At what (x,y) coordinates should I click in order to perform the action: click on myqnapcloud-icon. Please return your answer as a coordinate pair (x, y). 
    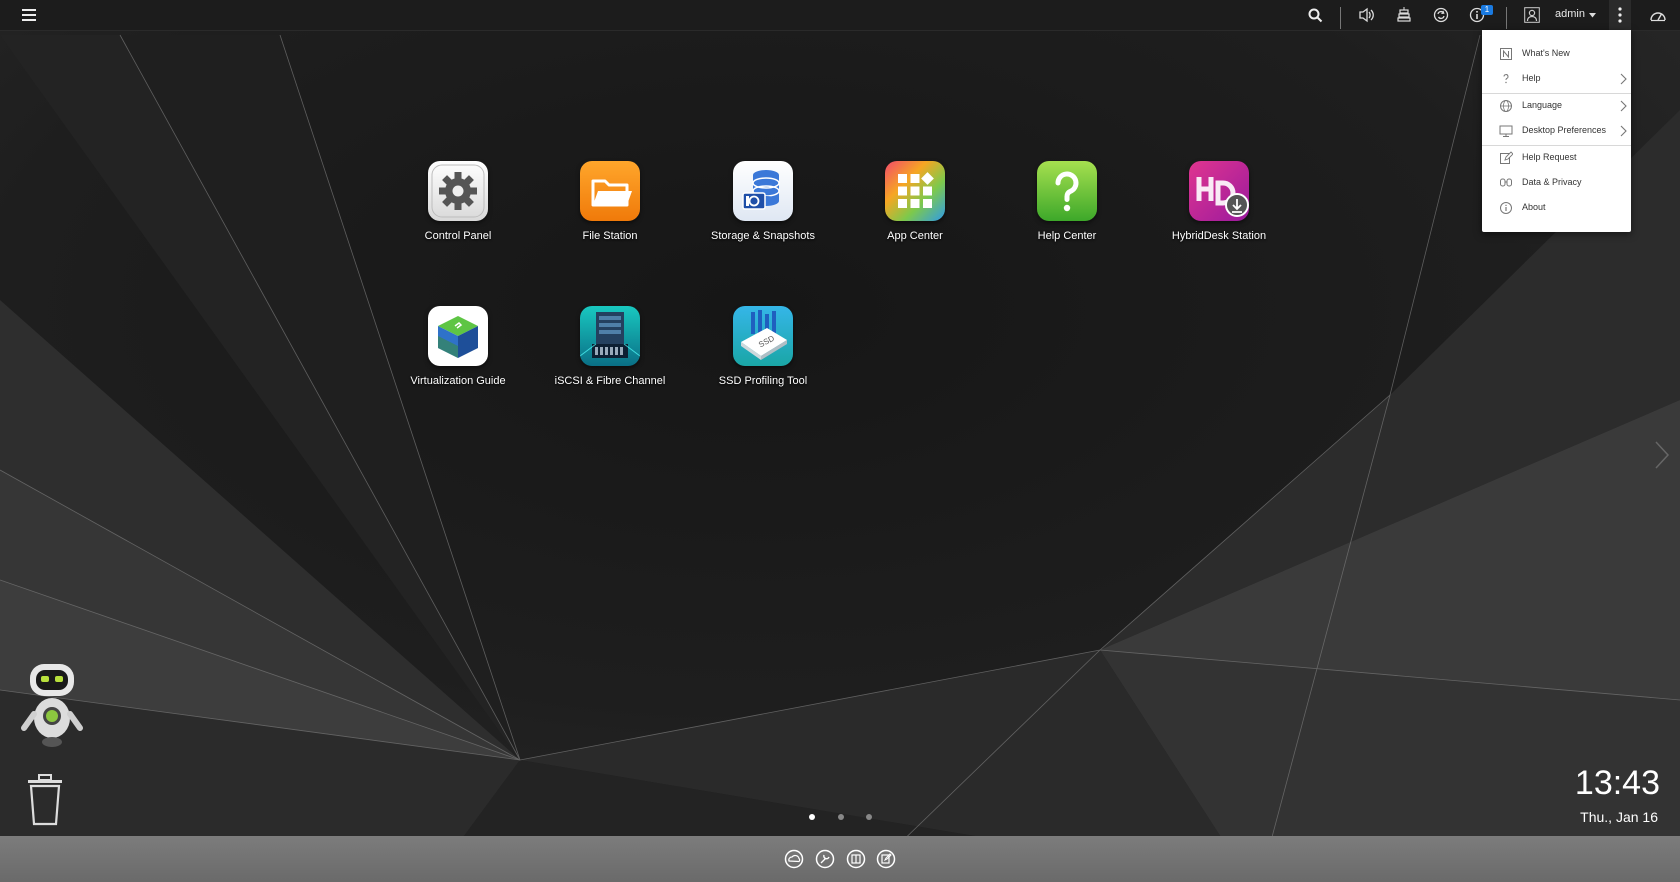
    Looking at the image, I should click on (794, 859).